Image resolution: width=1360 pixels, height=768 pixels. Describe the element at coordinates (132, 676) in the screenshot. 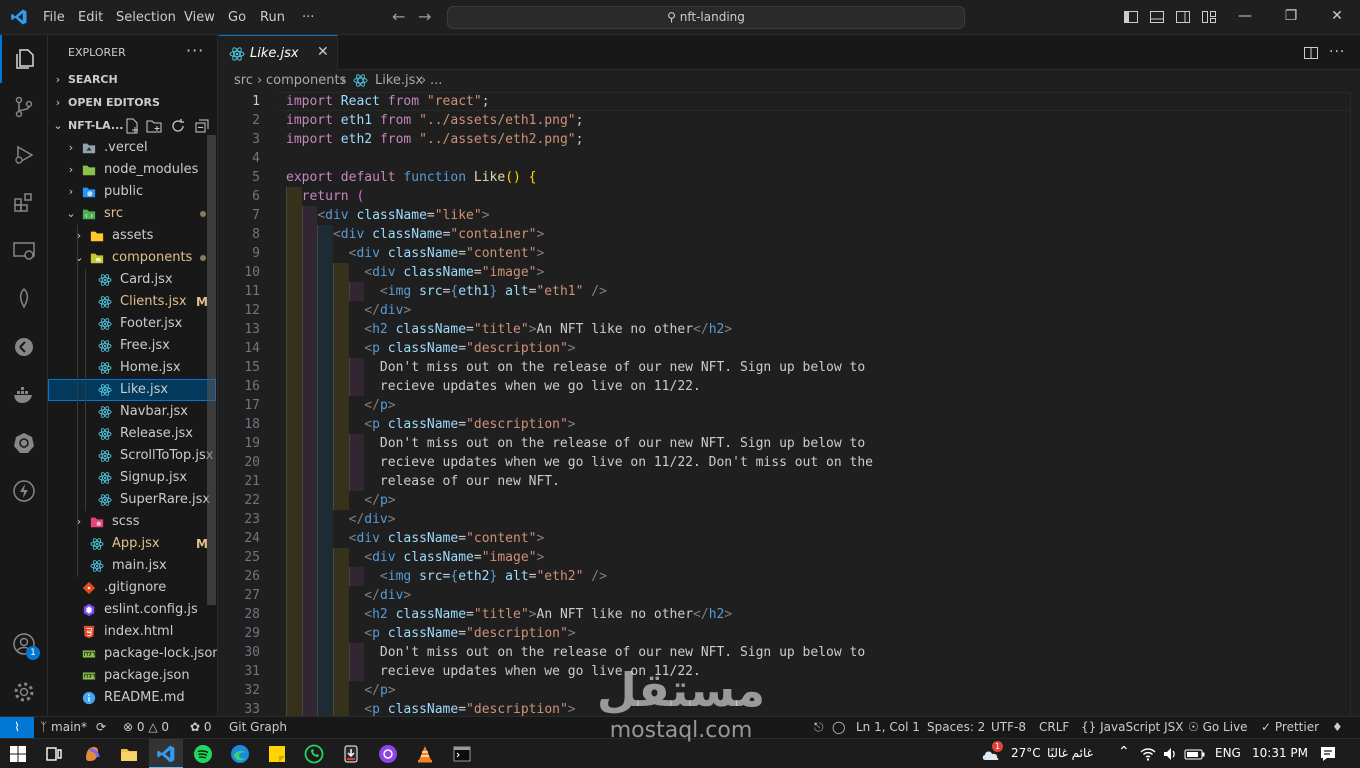

I see `tree-item: package.json` at that location.